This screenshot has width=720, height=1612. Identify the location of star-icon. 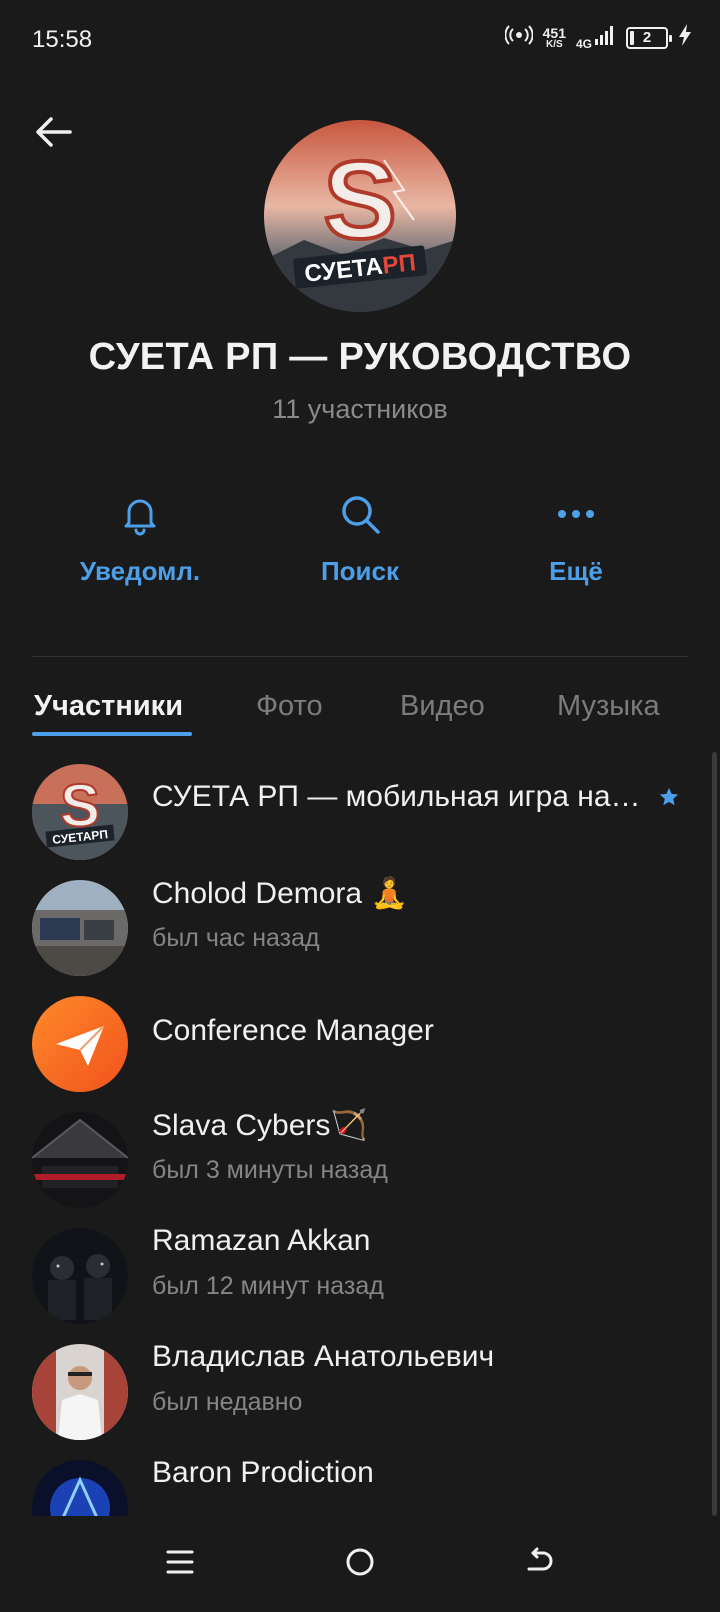
(669, 799).